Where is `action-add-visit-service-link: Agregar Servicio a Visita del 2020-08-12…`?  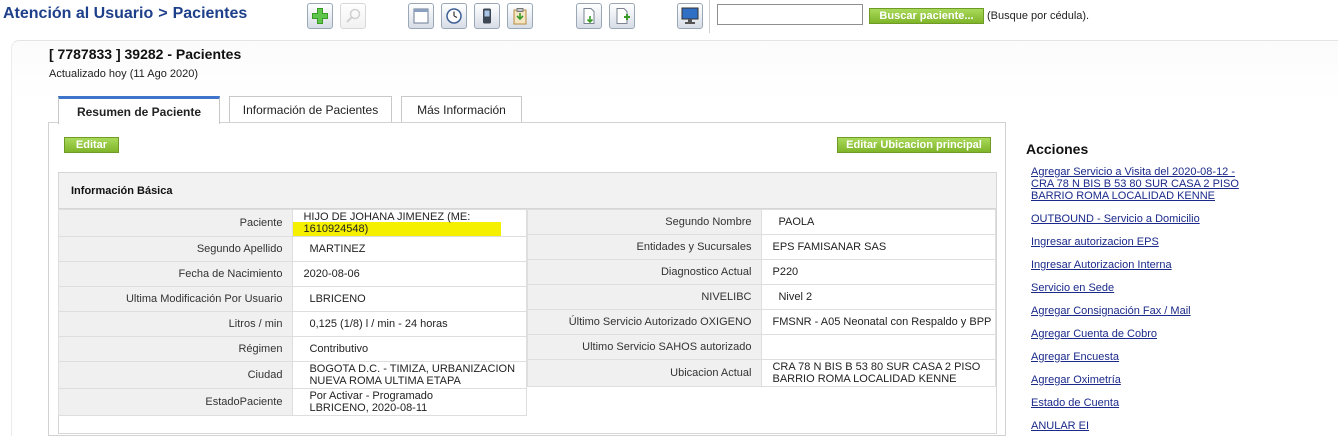
action-add-visit-service-link: Agregar Servicio a Visita del 2020-08-12… is located at coordinates (1135, 184).